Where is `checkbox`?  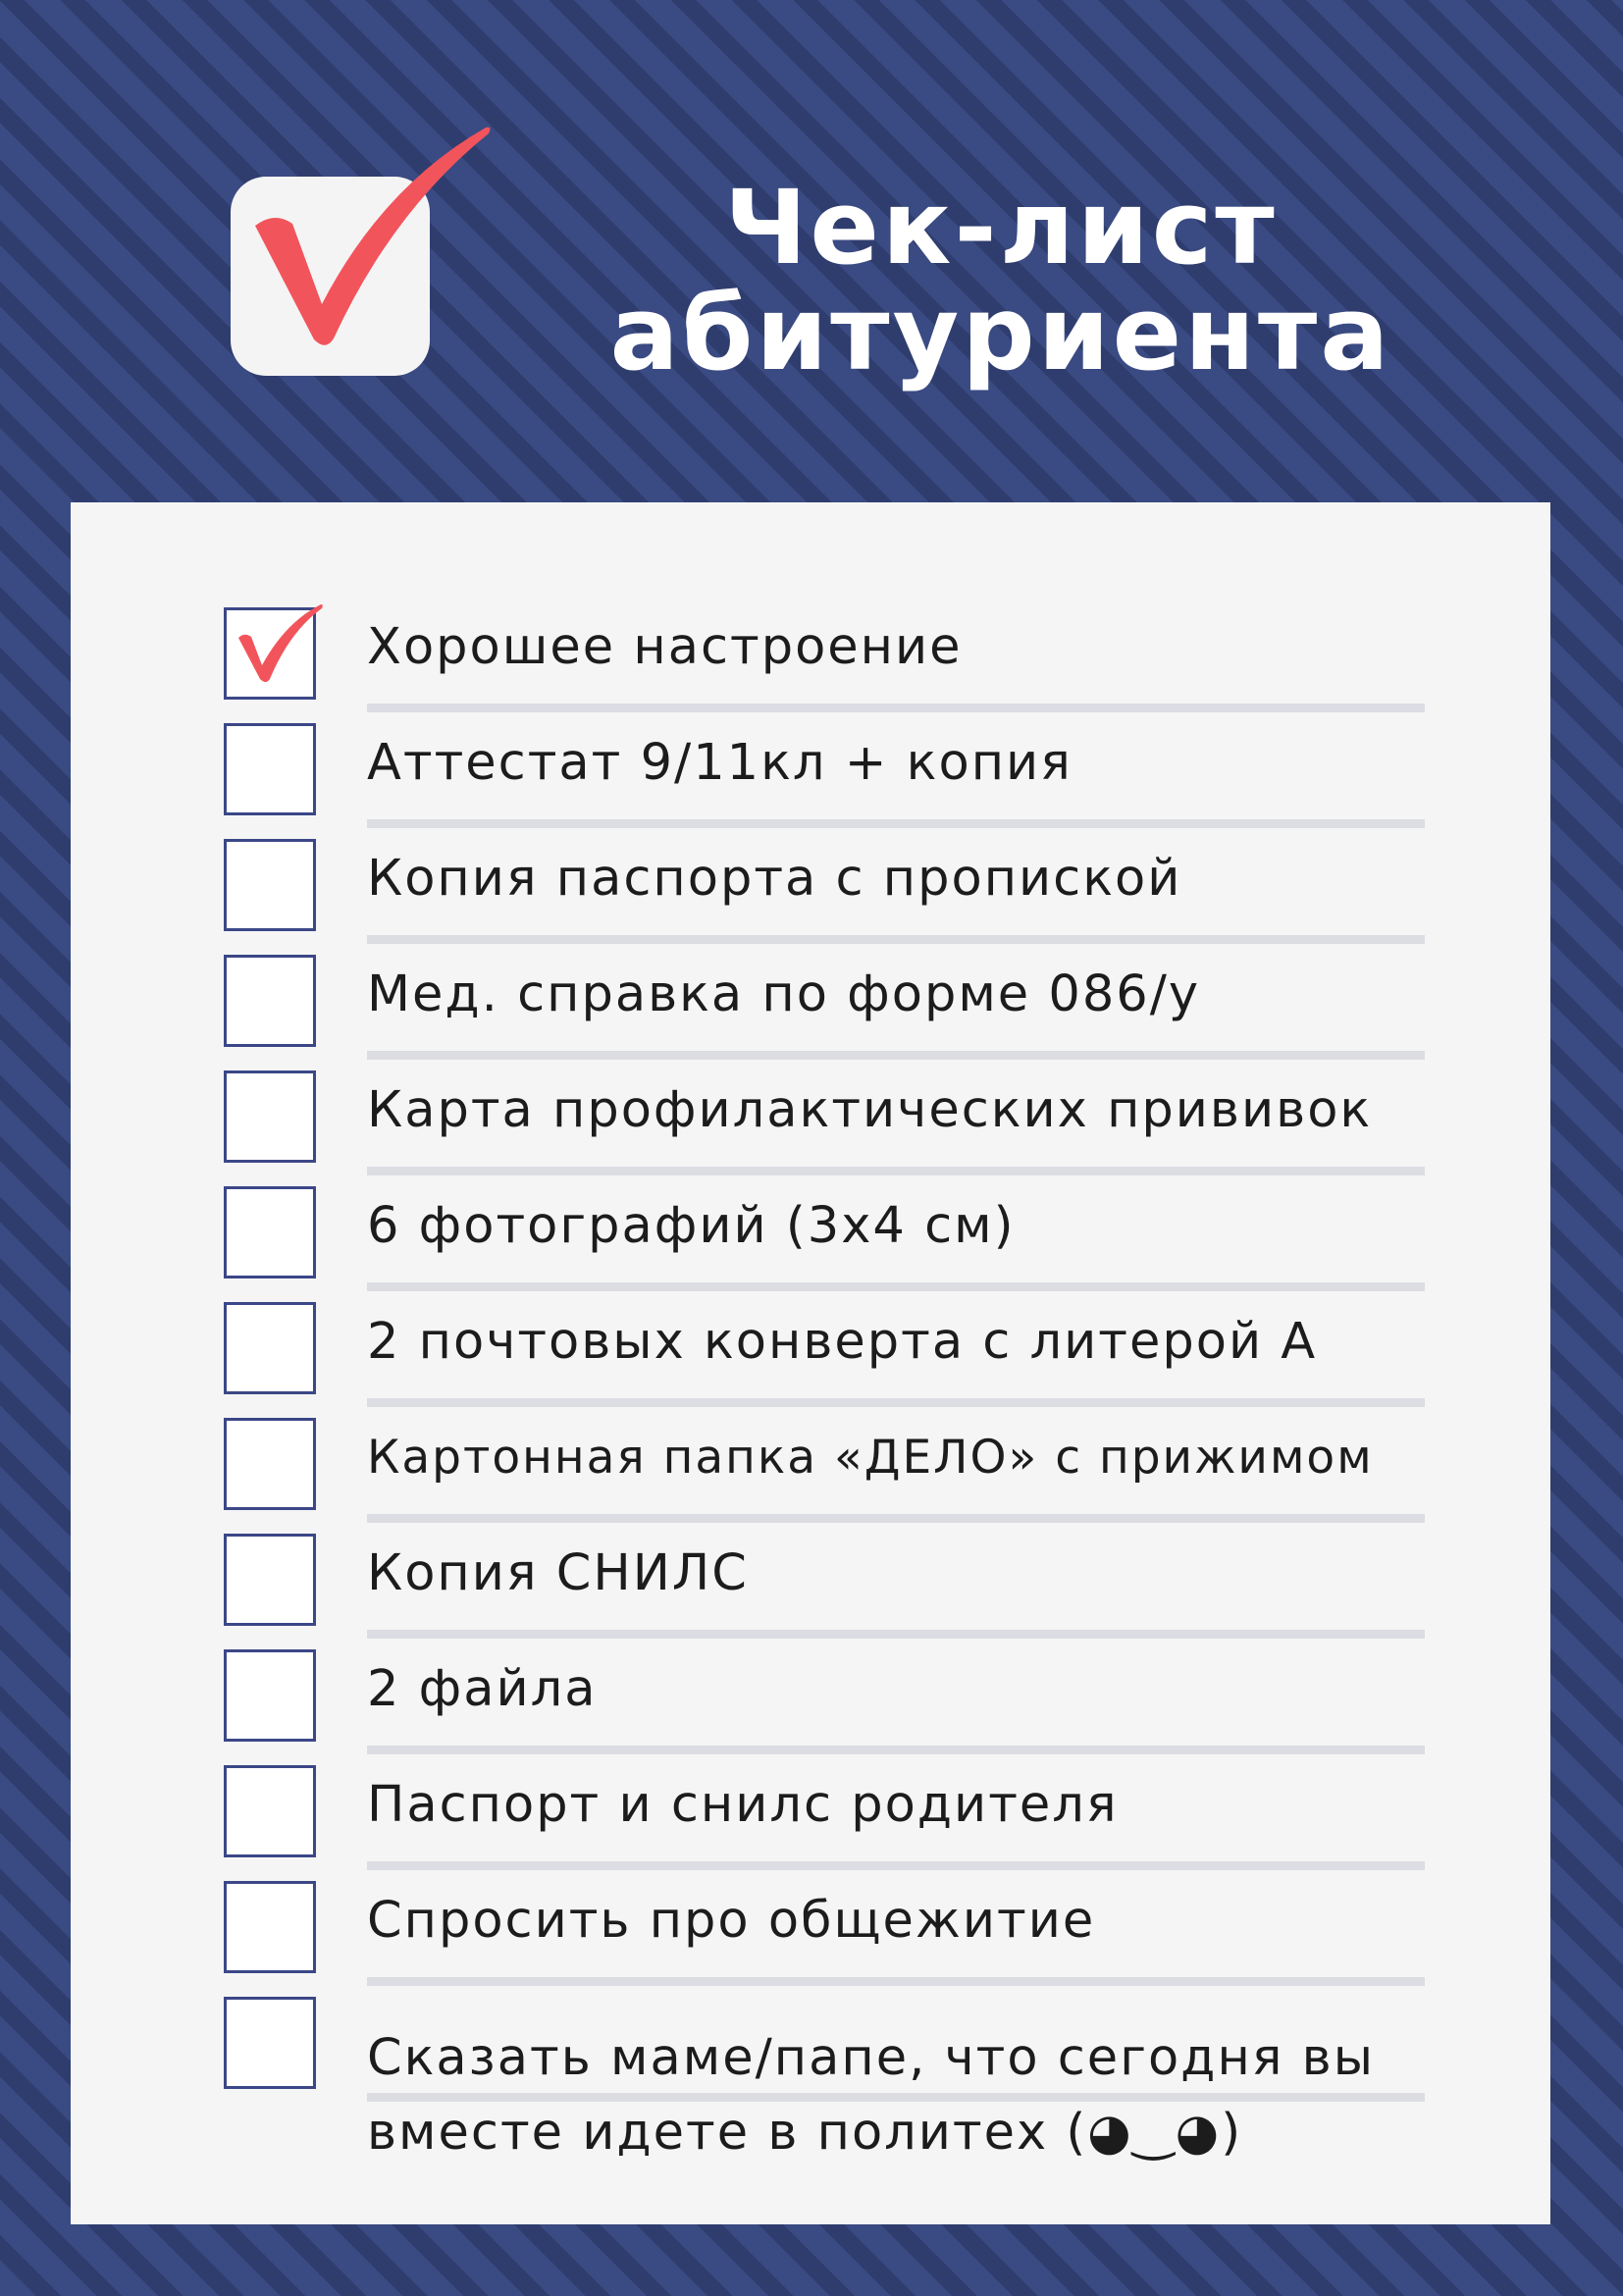
checkbox is located at coordinates (270, 2043).